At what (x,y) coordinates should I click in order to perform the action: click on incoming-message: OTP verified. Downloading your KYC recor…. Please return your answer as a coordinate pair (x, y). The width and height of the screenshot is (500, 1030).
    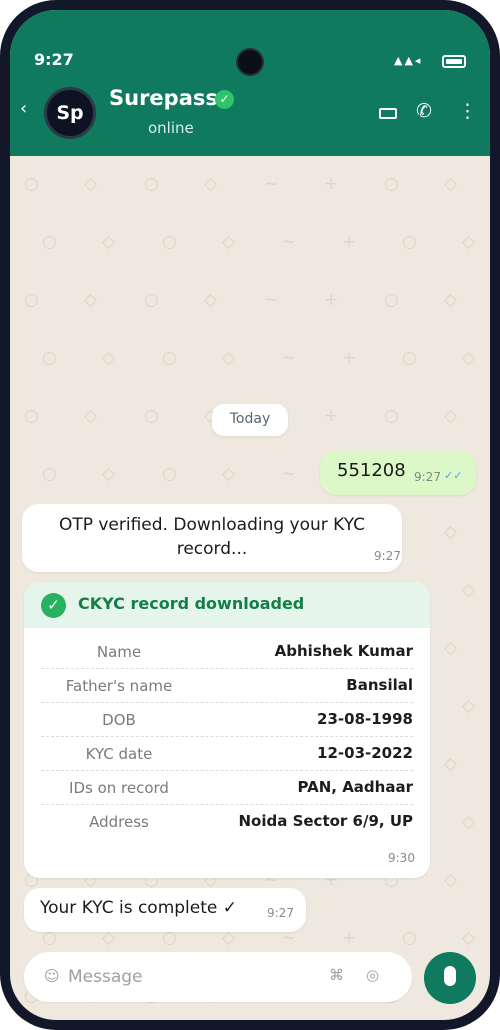
    Looking at the image, I should click on (212, 538).